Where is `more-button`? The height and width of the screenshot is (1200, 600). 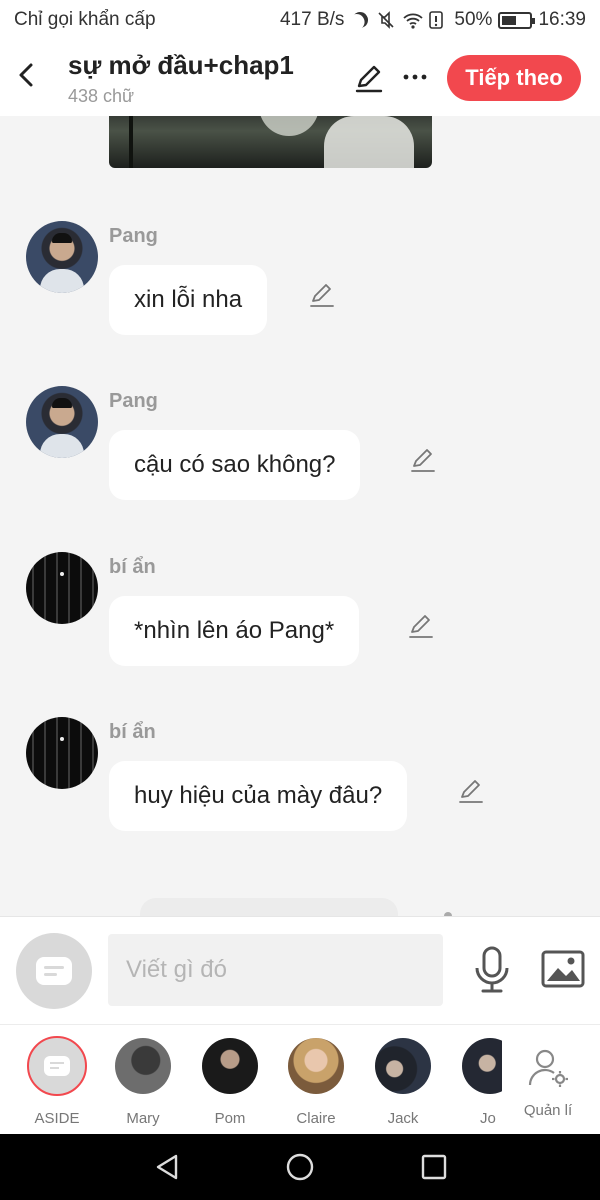 more-button is located at coordinates (415, 77).